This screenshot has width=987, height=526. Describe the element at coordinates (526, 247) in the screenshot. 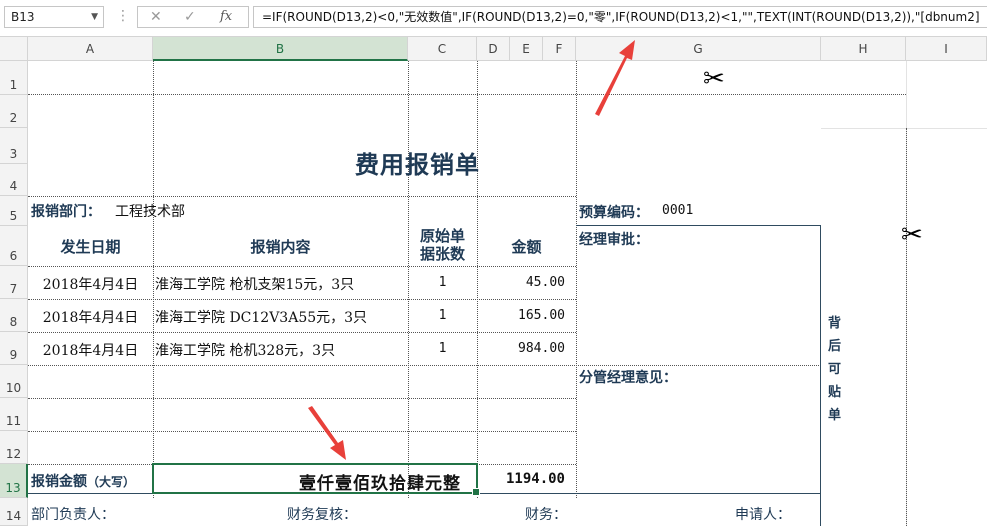

I see `header-amount: 金额` at that location.